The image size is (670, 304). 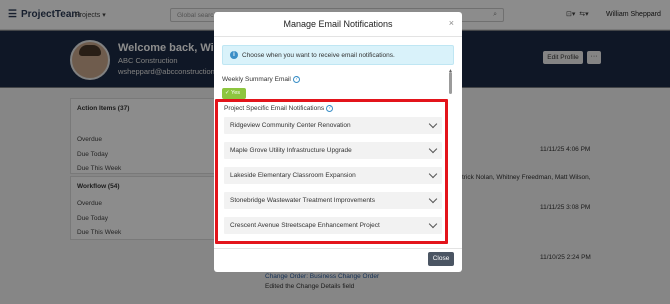 I want to click on project-name: Lakeside Elementary Classroom Expansion, so click(x=293, y=175).